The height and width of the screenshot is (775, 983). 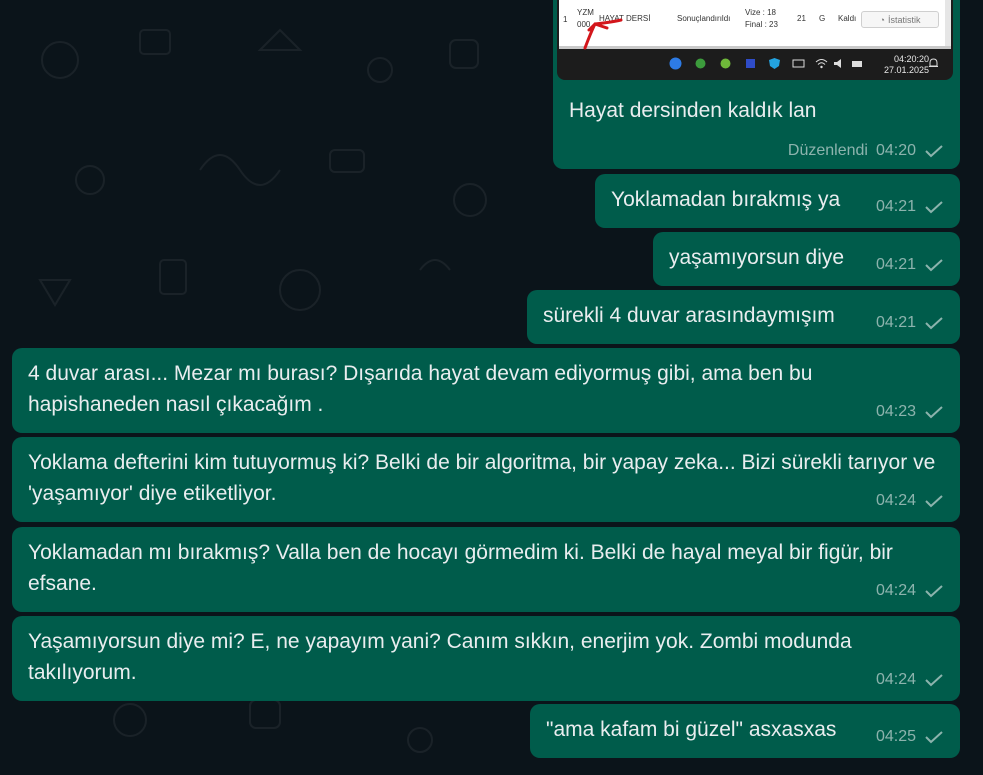 I want to click on chart-icon: ◔, so click(x=882, y=19).